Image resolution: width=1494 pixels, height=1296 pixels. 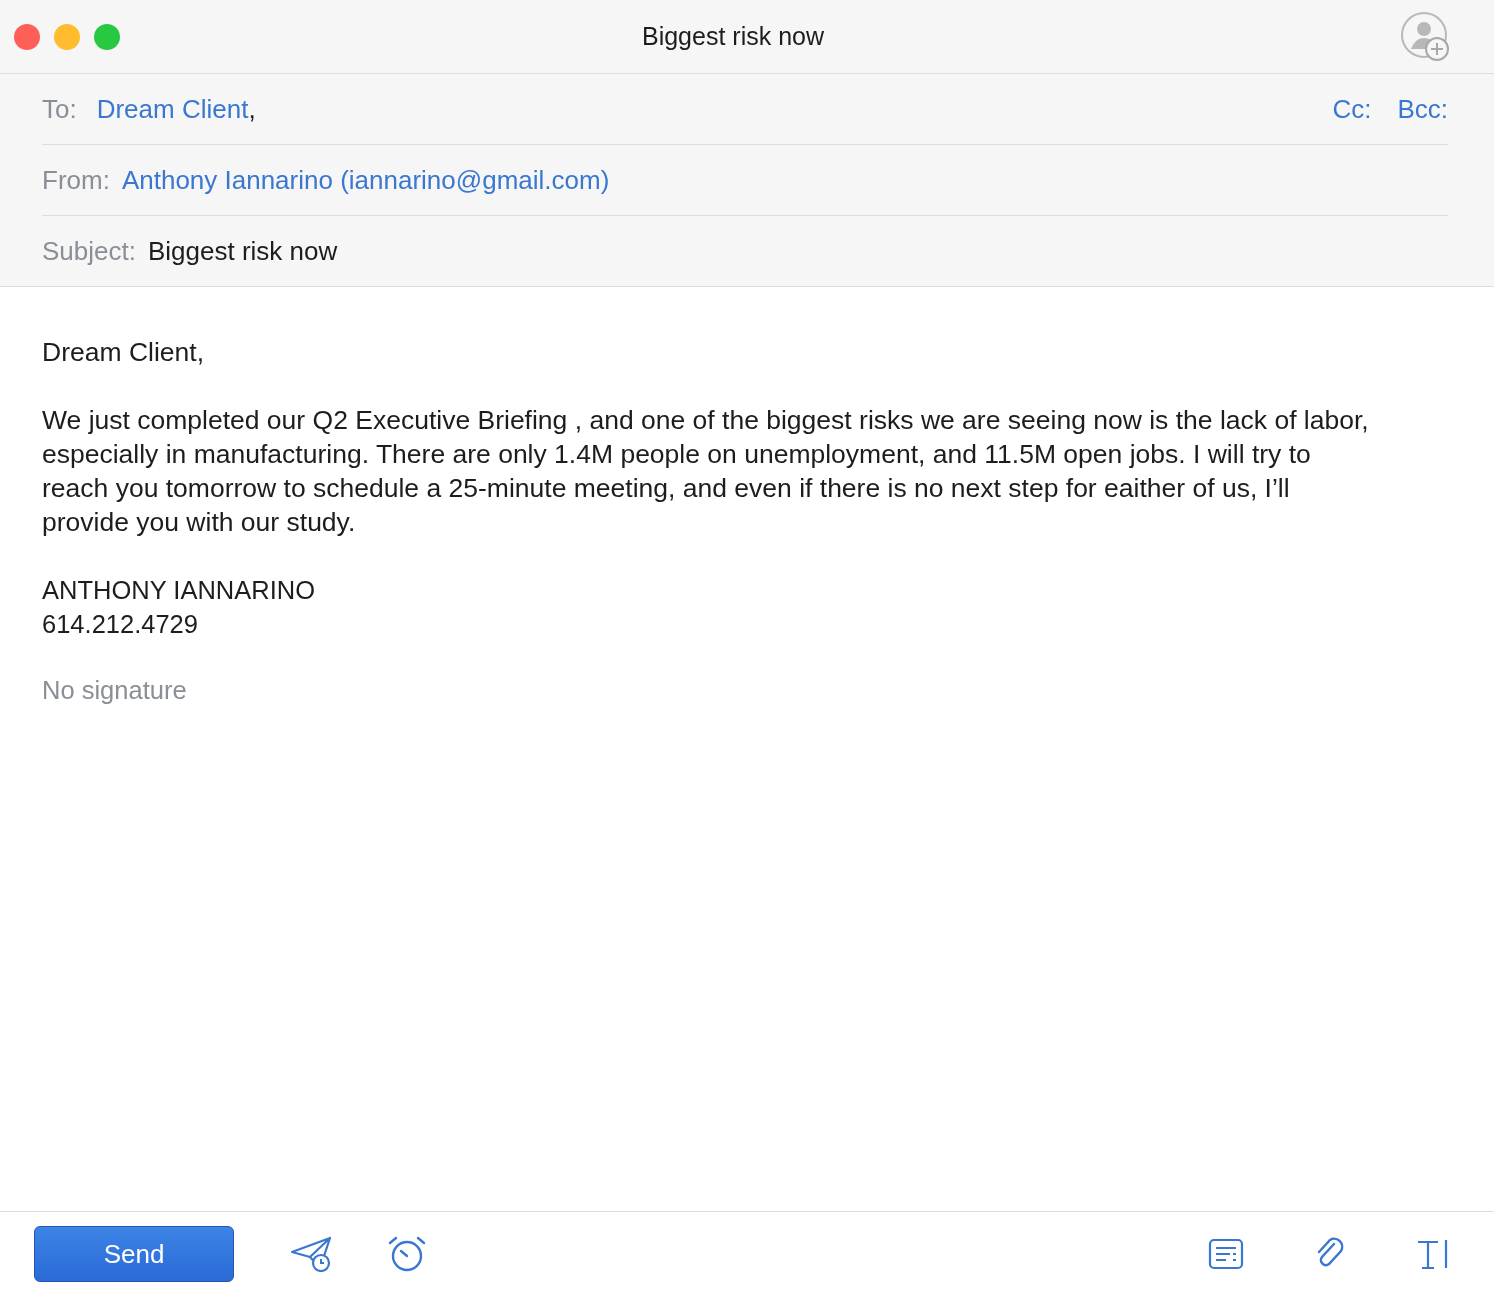 I want to click on subject-field: Biggest risk now, so click(x=242, y=251).